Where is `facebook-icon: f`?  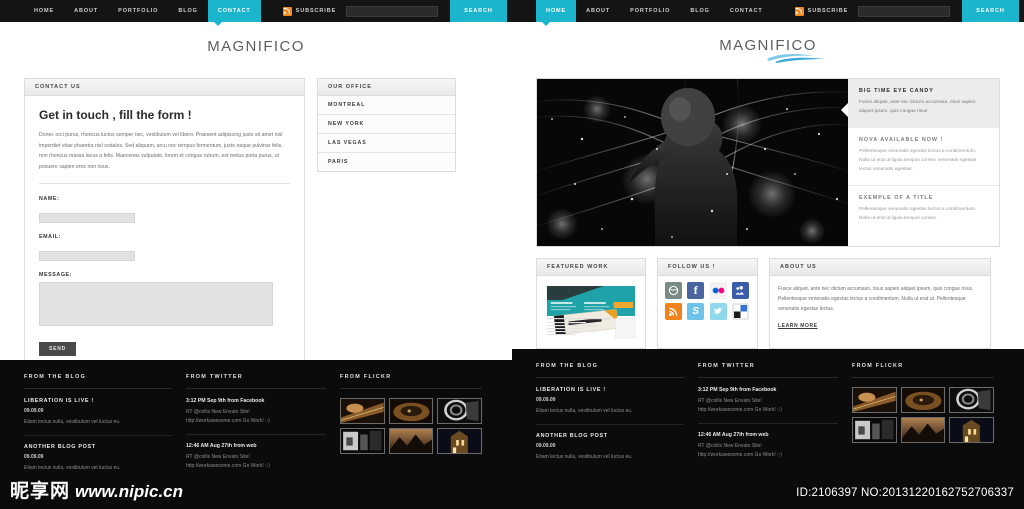
facebook-icon: f is located at coordinates (696, 290).